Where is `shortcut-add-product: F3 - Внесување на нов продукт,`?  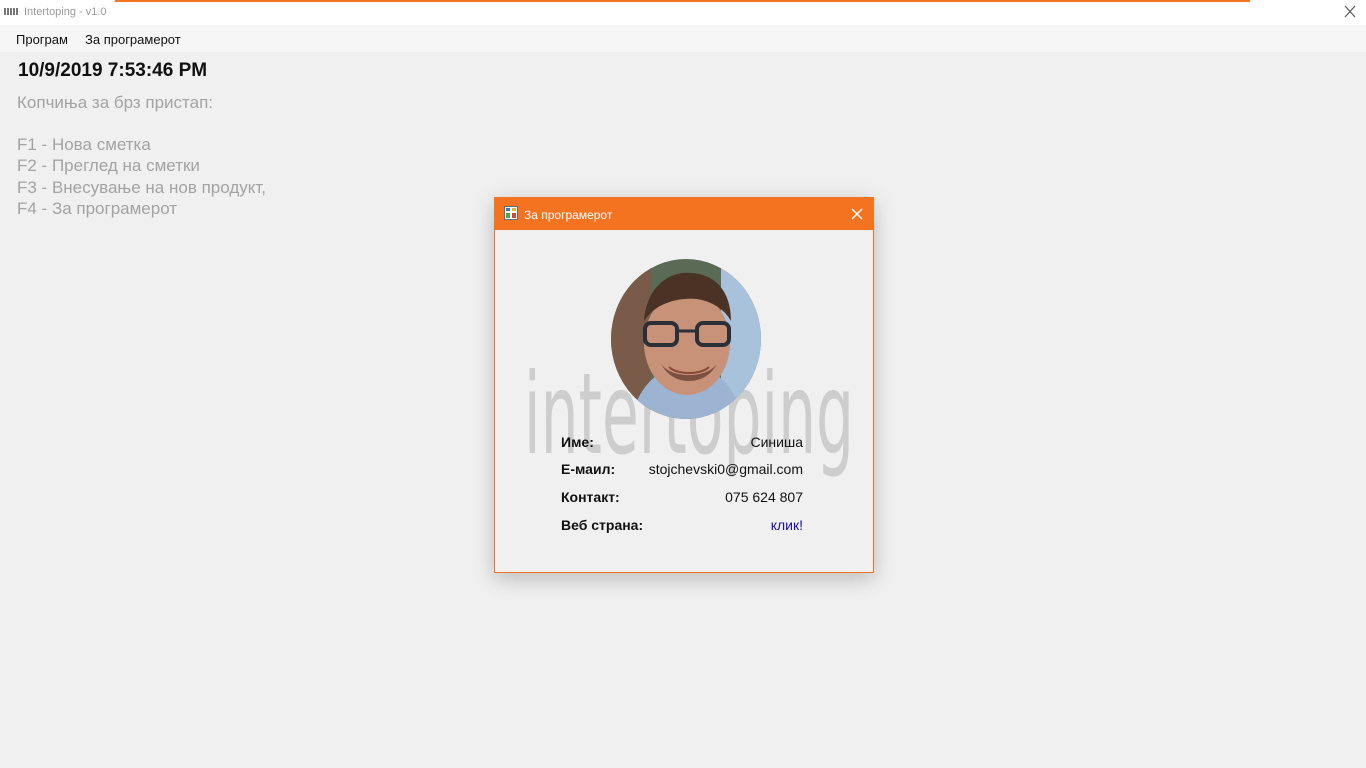
shortcut-add-product: F3 - Внесување на нов продукт, is located at coordinates (141, 187).